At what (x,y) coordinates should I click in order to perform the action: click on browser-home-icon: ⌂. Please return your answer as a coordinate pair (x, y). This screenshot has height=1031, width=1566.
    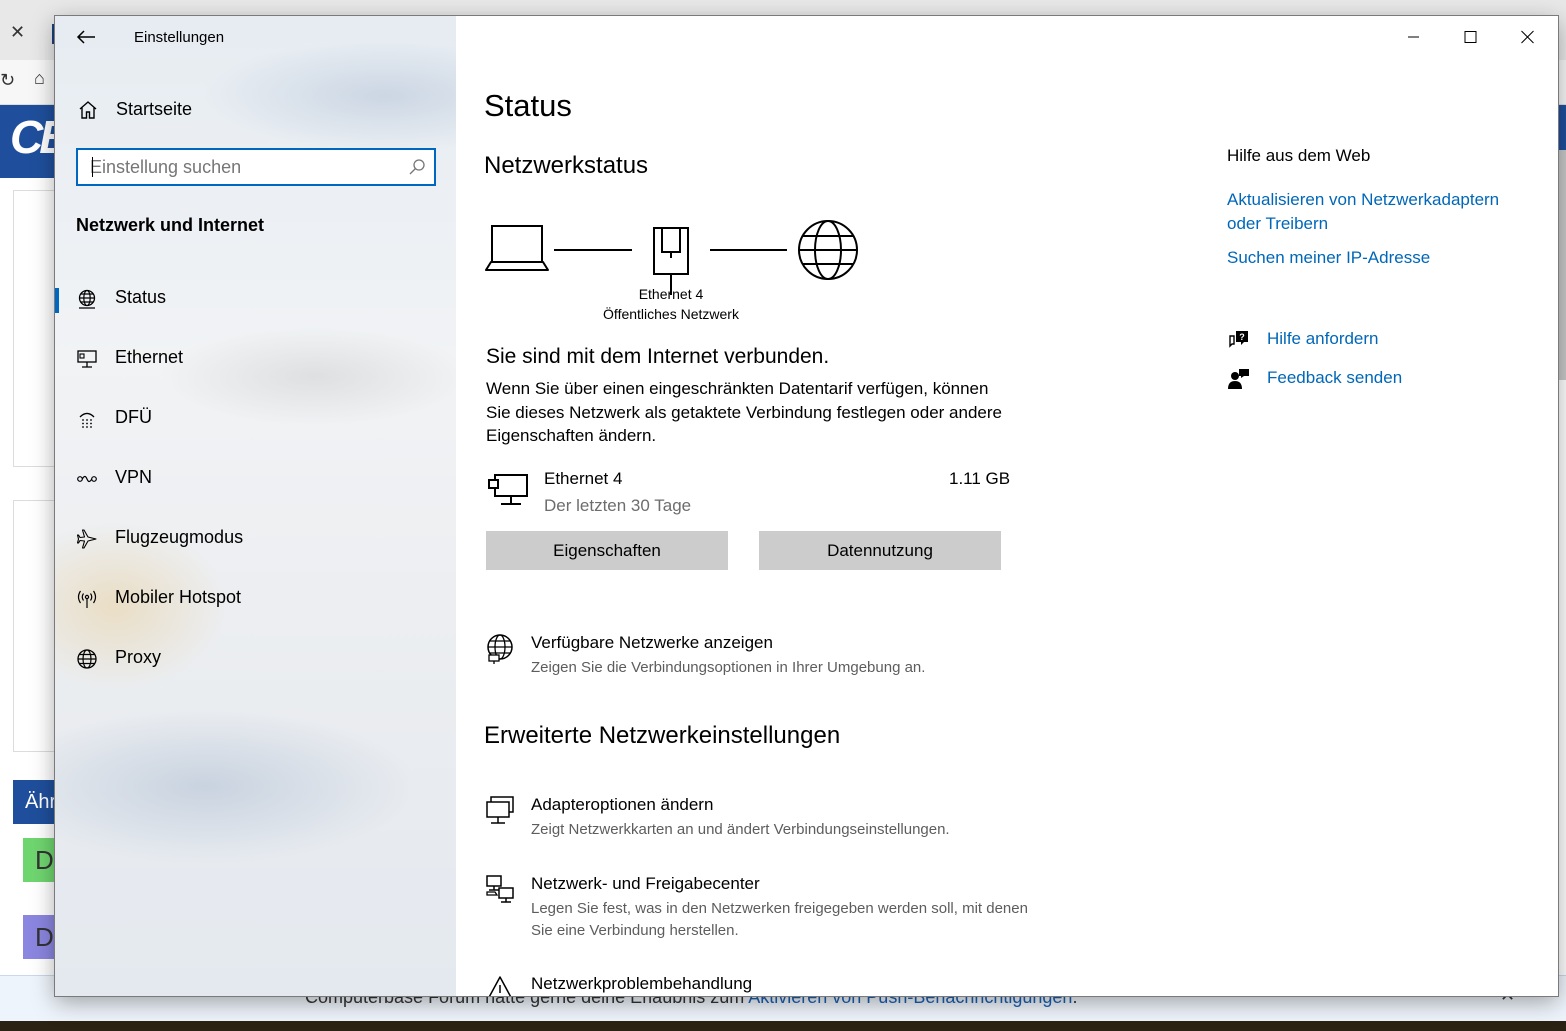
    Looking at the image, I should click on (39, 78).